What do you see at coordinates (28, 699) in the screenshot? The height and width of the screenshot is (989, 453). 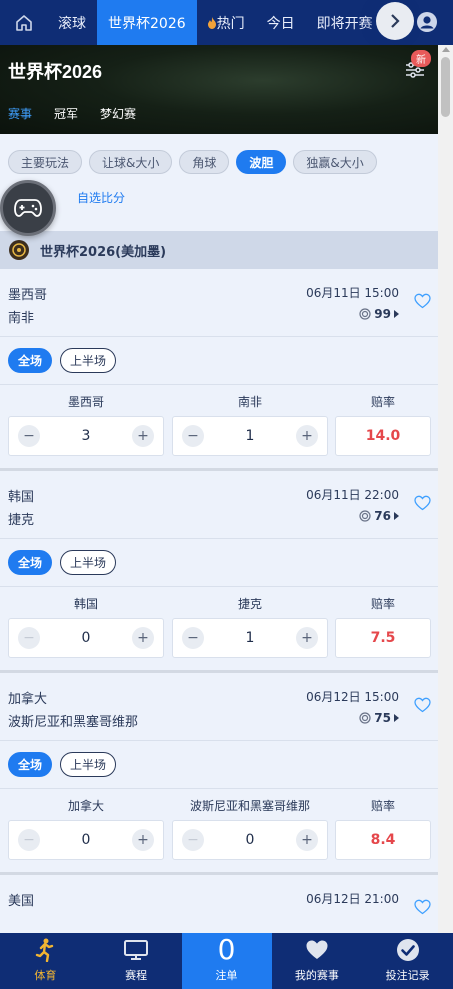 I see `home-team: 加拿大` at bounding box center [28, 699].